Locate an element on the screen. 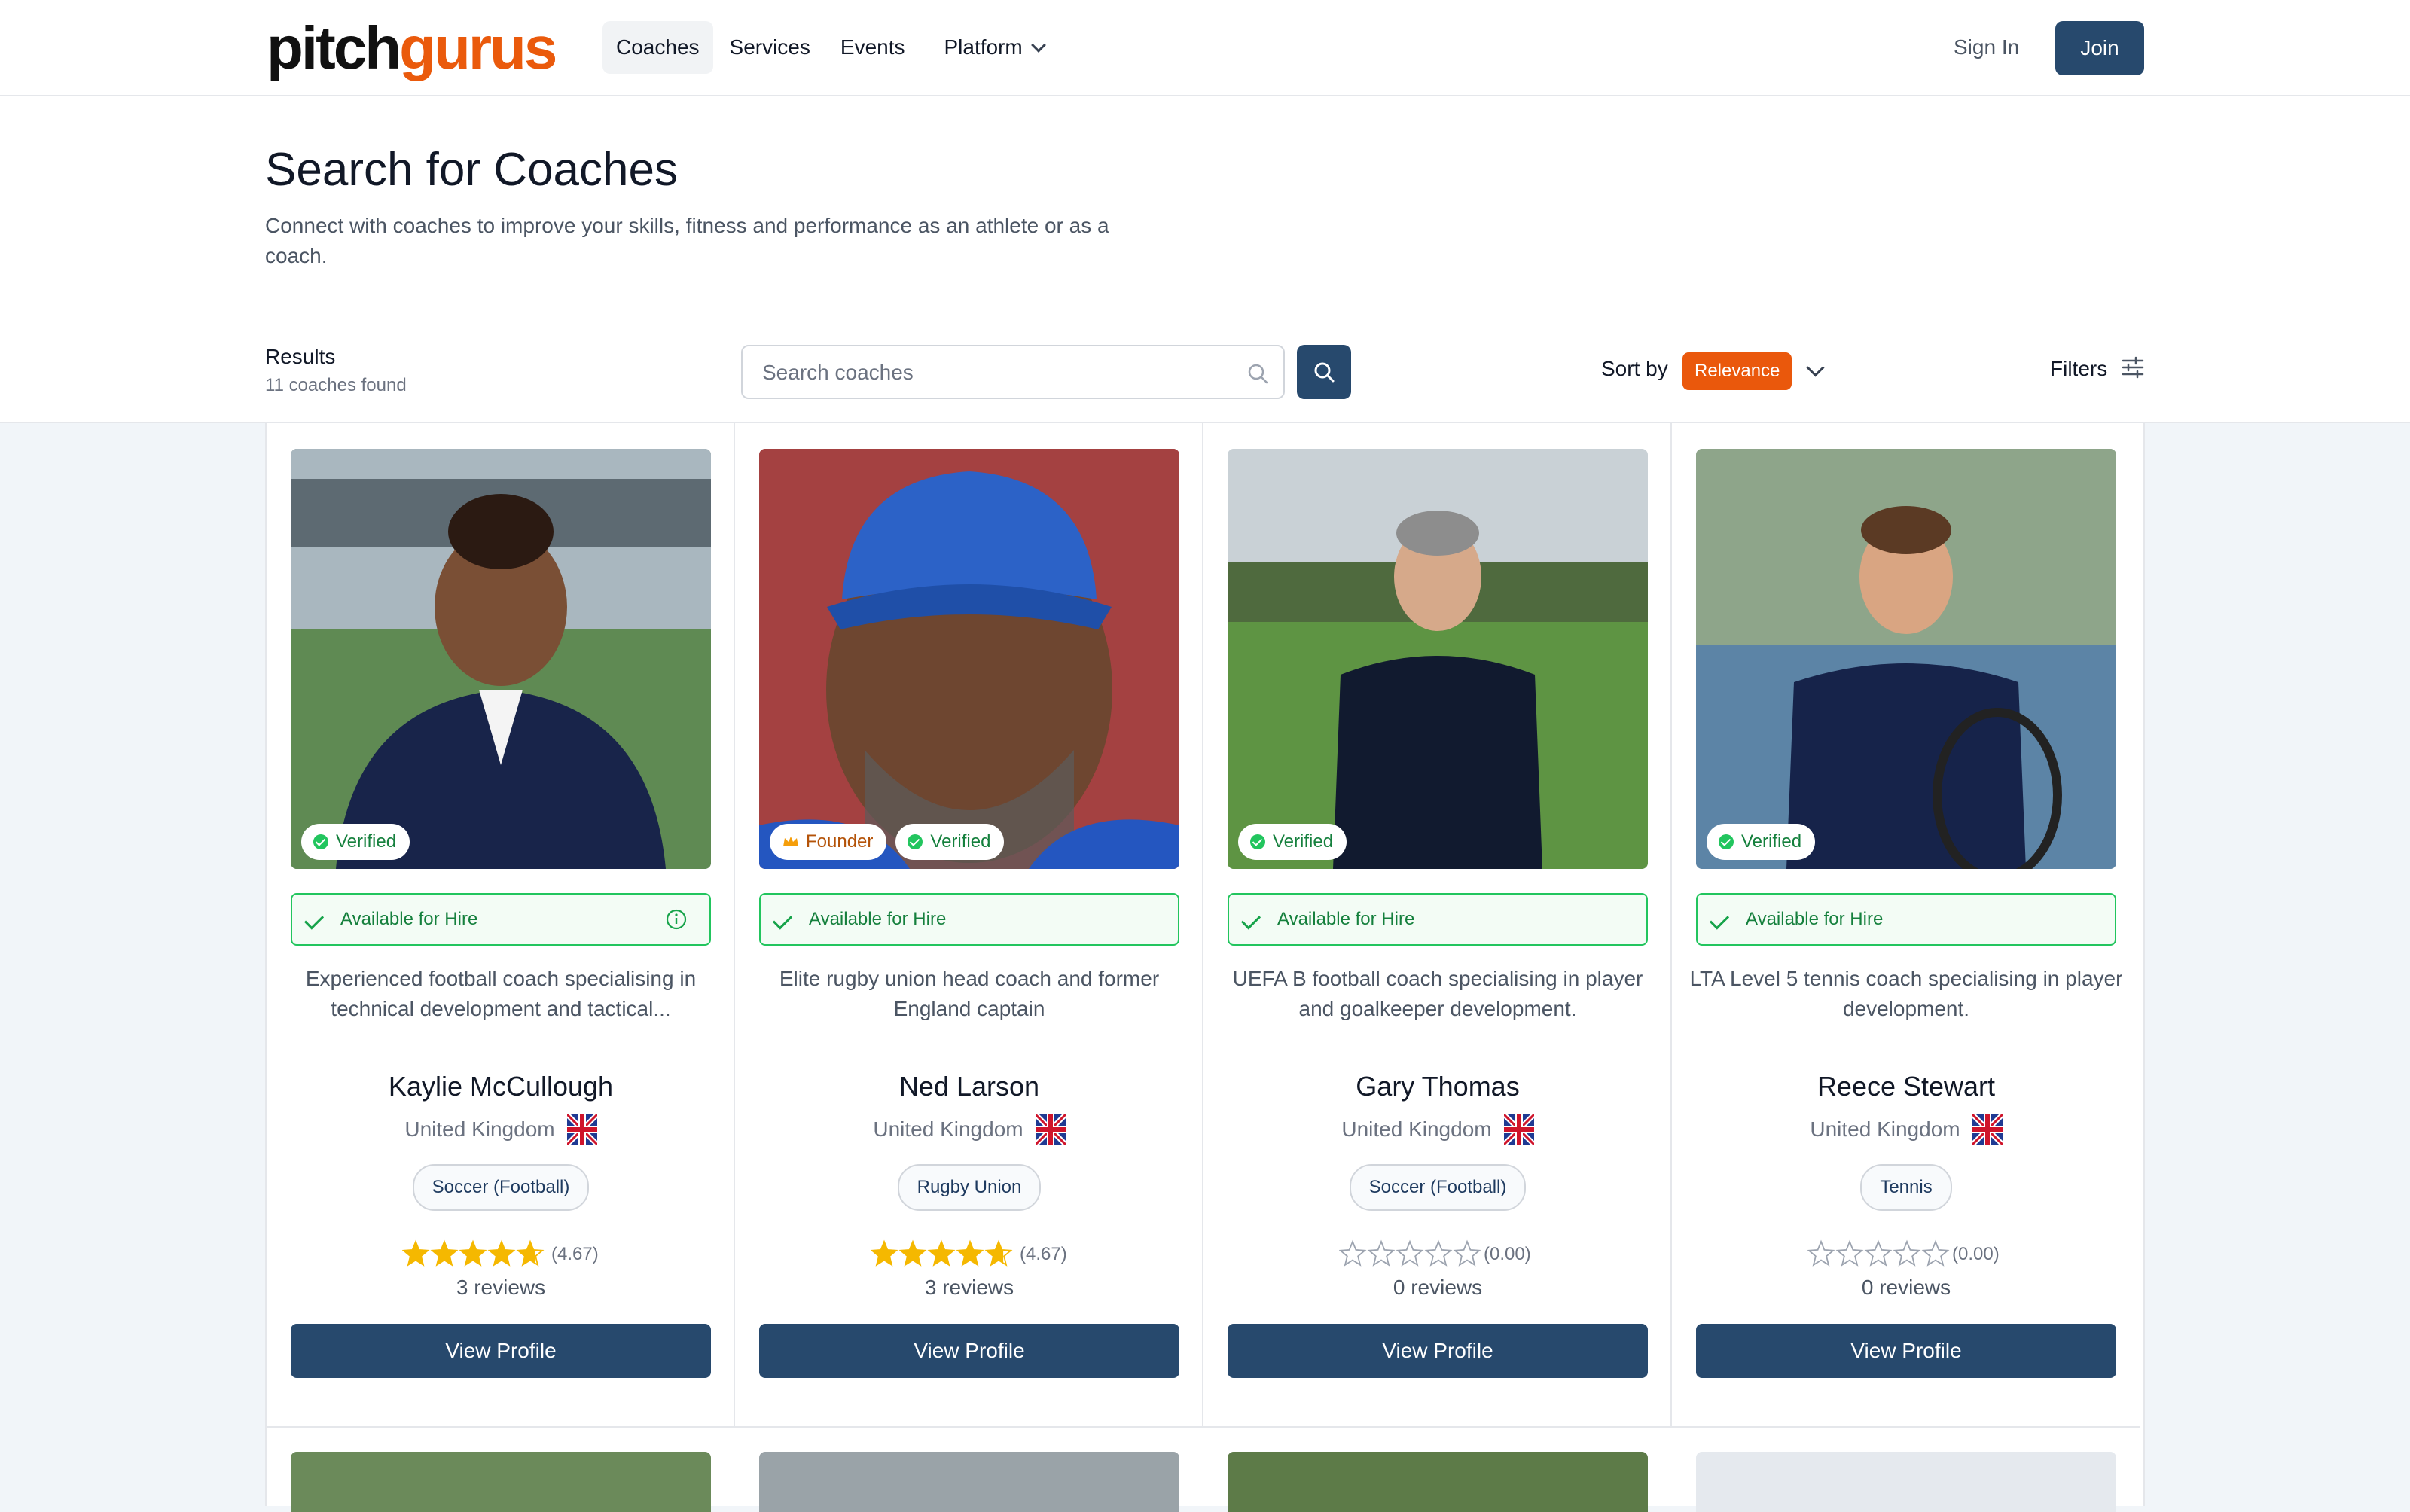 The height and width of the screenshot is (1512, 2410). nav-coaches: Coaches is located at coordinates (657, 48).